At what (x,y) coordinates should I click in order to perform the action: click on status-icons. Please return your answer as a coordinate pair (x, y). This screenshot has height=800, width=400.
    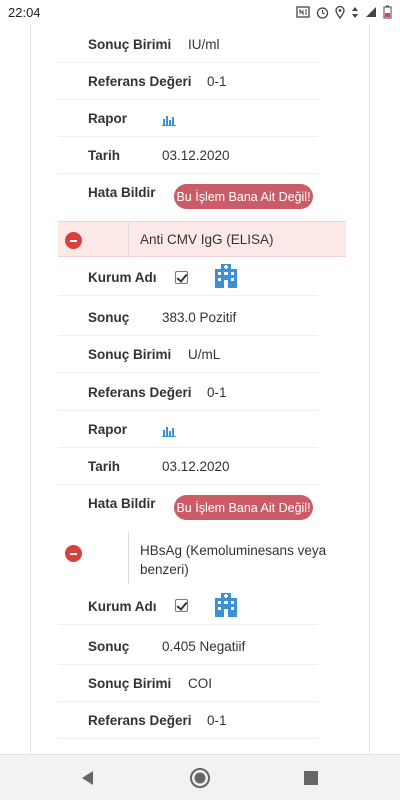
    Looking at the image, I should click on (344, 12).